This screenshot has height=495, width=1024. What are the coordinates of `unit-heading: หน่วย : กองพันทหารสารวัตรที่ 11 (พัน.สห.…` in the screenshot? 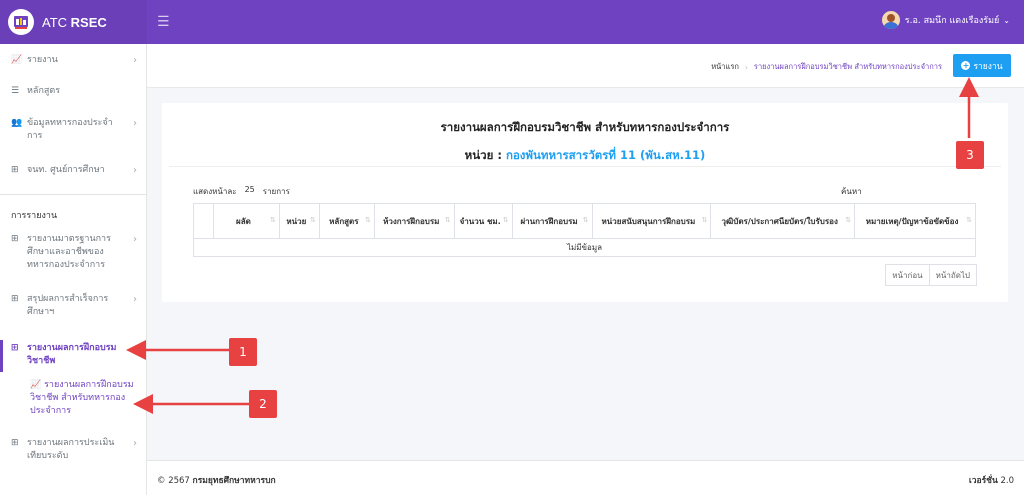 It's located at (585, 156).